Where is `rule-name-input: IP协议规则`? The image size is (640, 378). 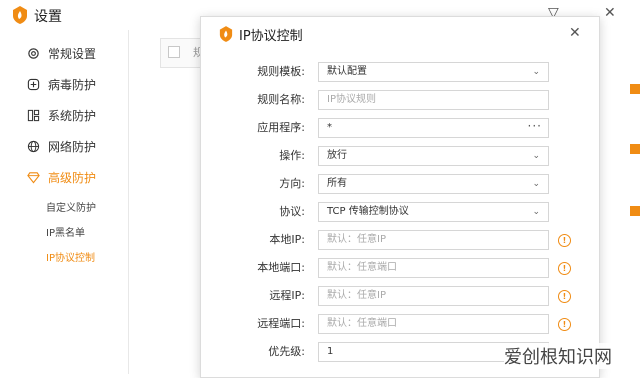 rule-name-input: IP协议规则 is located at coordinates (433, 100).